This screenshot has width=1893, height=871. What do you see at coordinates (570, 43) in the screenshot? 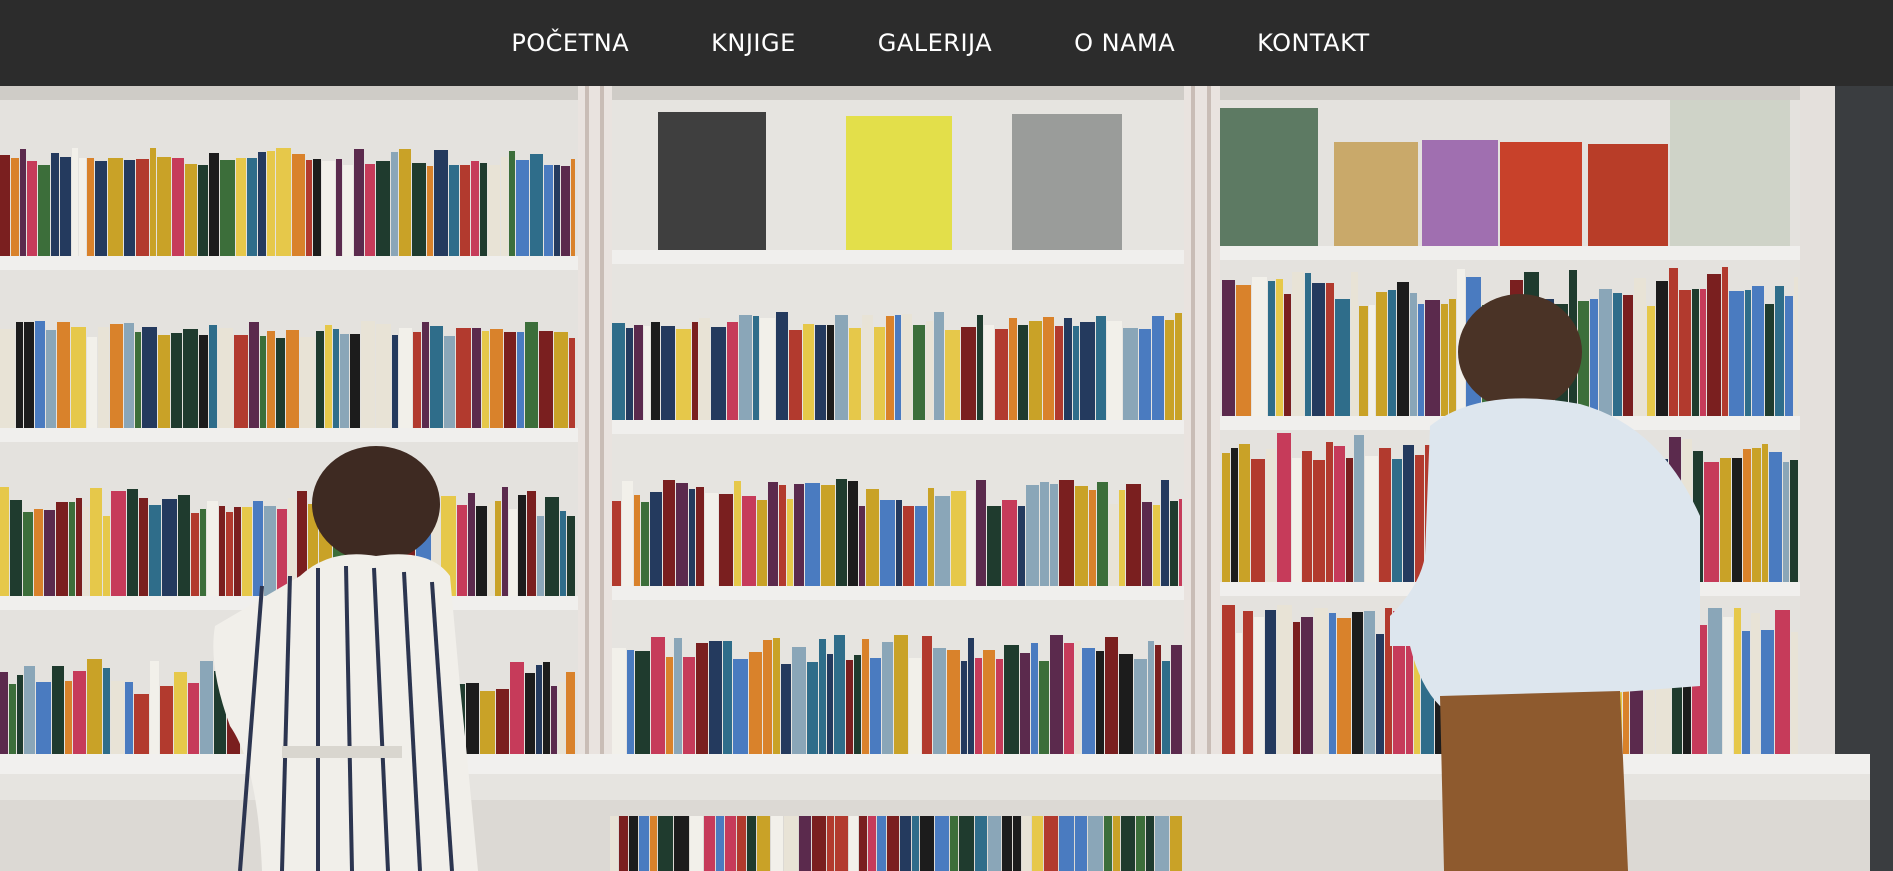
I see `nav-link-pocetna: POČETNA` at bounding box center [570, 43].